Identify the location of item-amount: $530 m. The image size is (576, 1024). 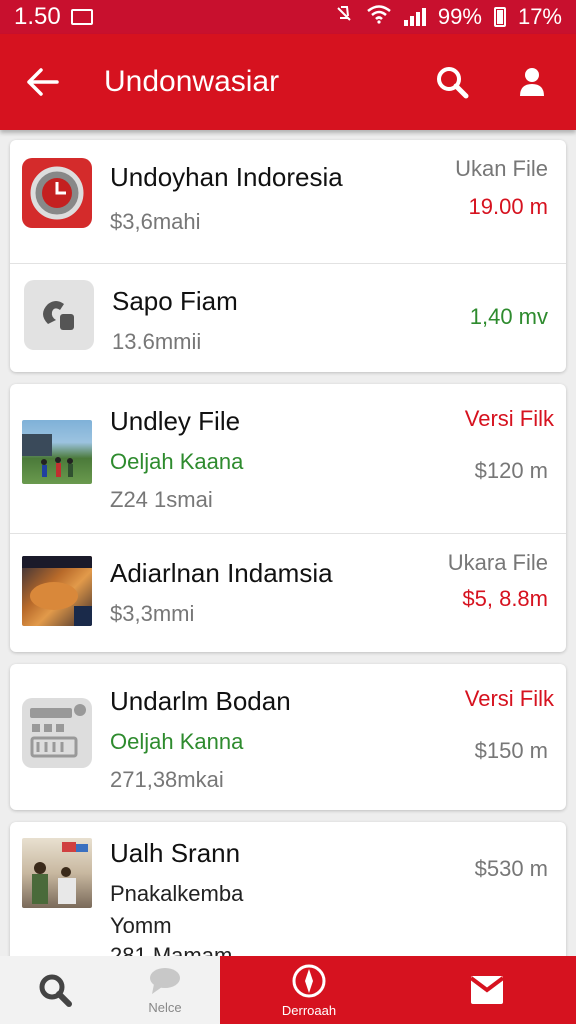
(511, 868).